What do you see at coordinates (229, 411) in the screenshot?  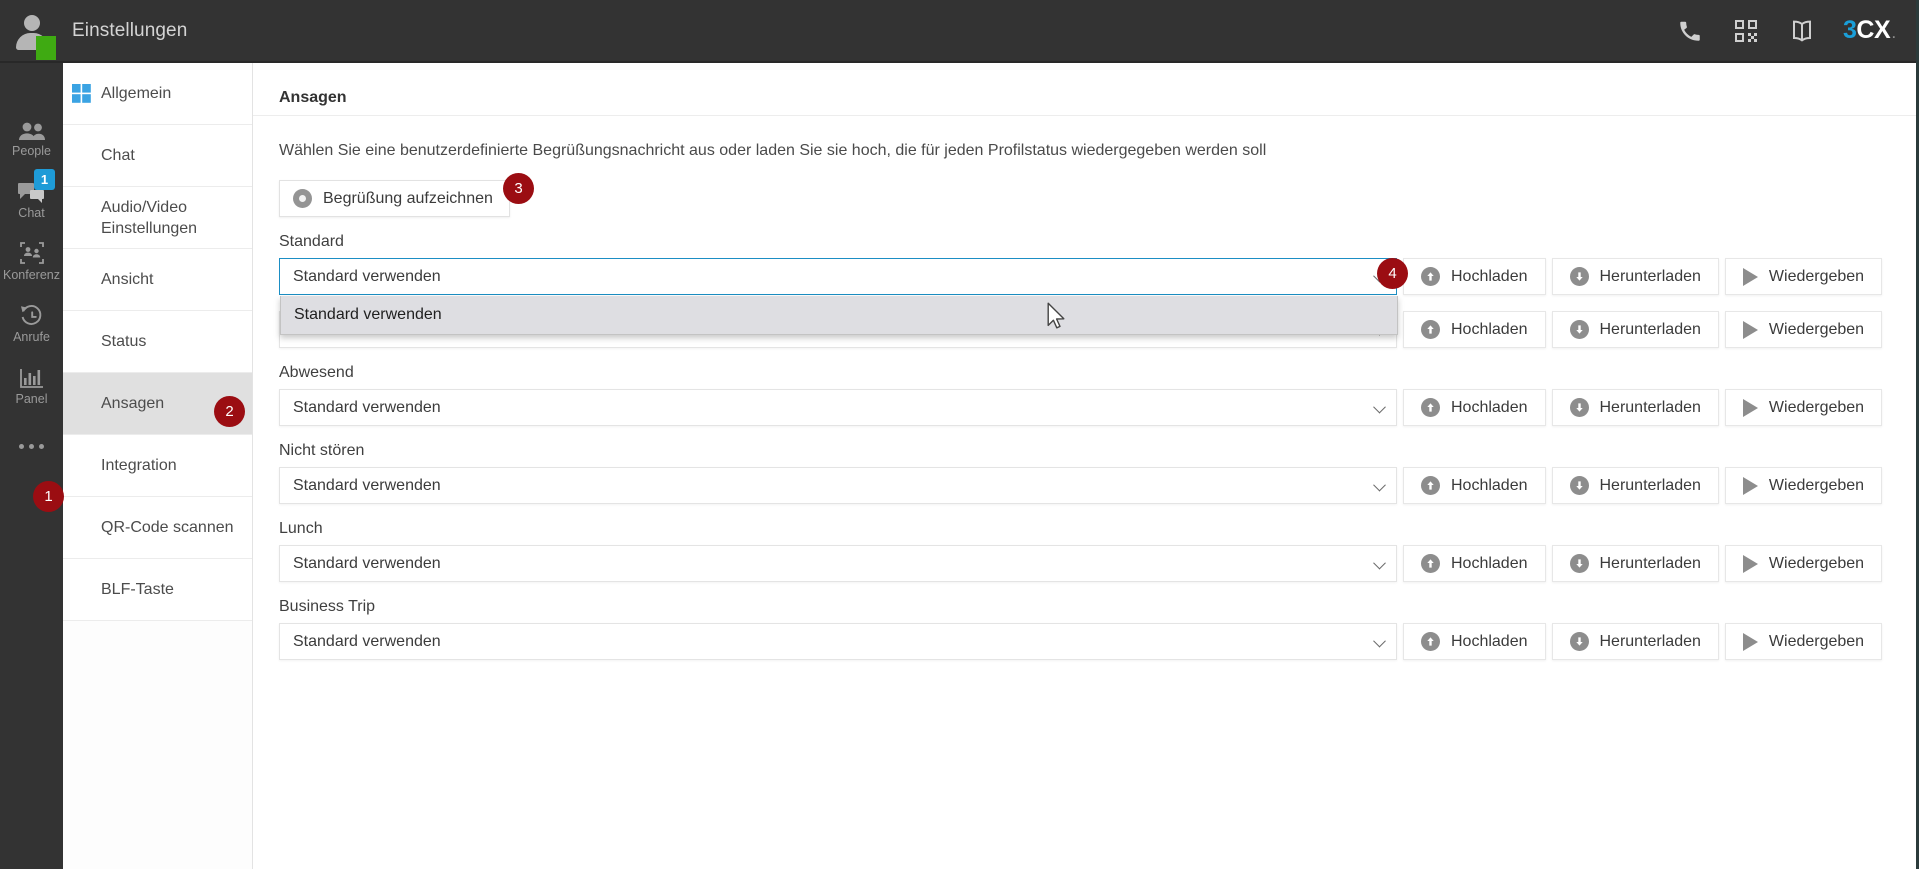 I see `step-badge-2: 2` at bounding box center [229, 411].